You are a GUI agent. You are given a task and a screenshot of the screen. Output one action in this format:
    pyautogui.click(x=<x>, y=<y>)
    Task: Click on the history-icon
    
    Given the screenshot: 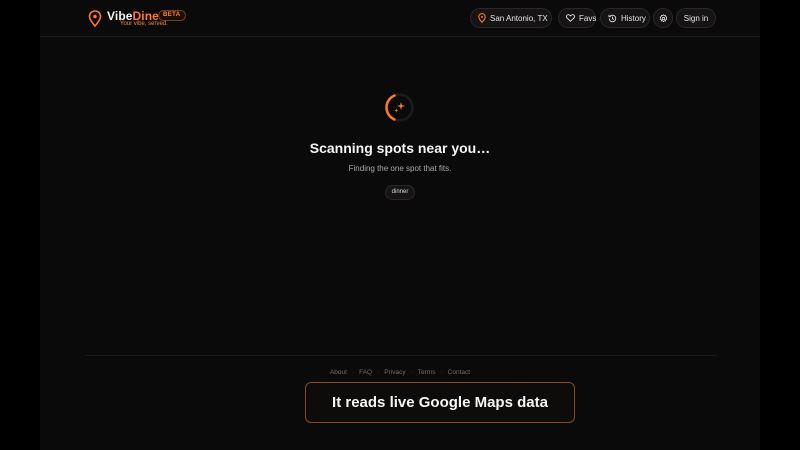 What is the action you would take?
    pyautogui.click(x=612, y=18)
    